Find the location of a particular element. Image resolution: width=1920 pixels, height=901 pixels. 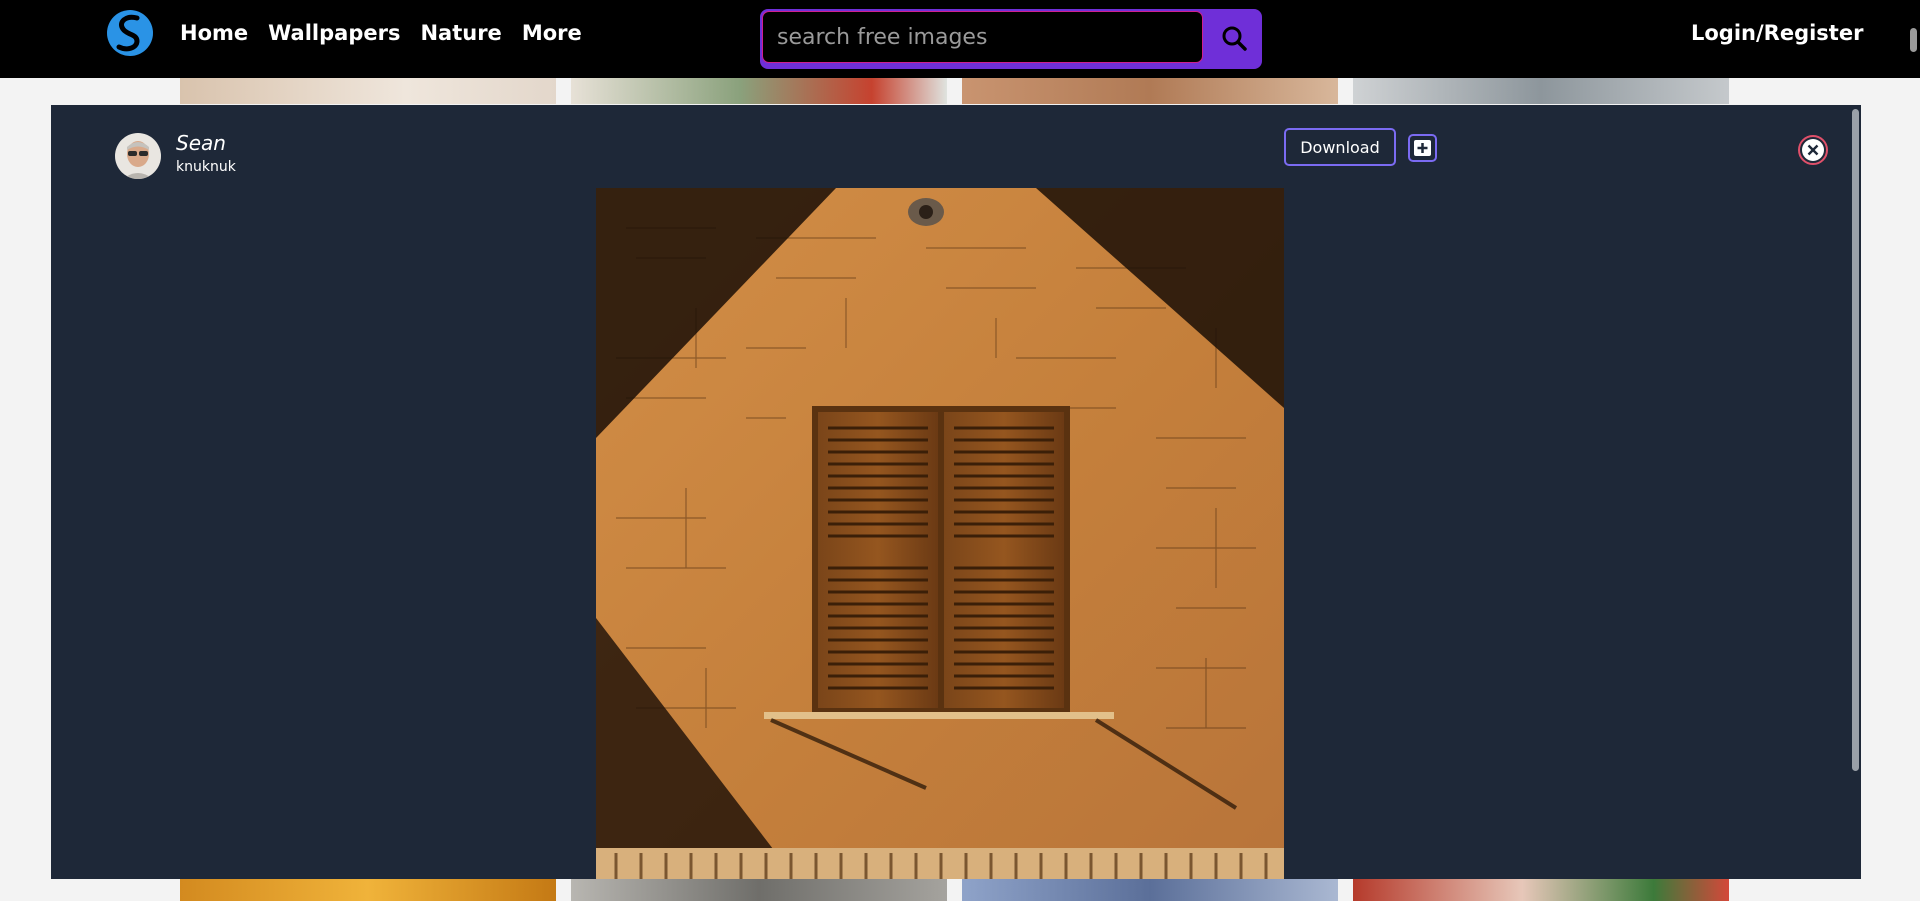

modal-scrollbar-thumb is located at coordinates (1855, 440).